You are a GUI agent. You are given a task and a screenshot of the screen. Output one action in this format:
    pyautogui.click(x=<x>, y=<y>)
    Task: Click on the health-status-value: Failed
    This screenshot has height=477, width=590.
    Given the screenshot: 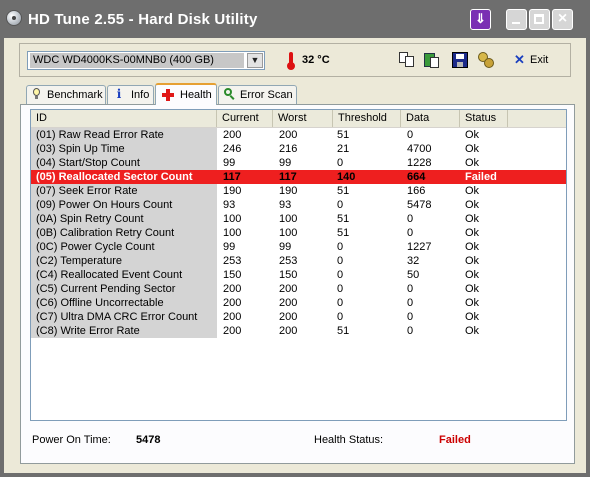 What is the action you would take?
    pyautogui.click(x=455, y=440)
    